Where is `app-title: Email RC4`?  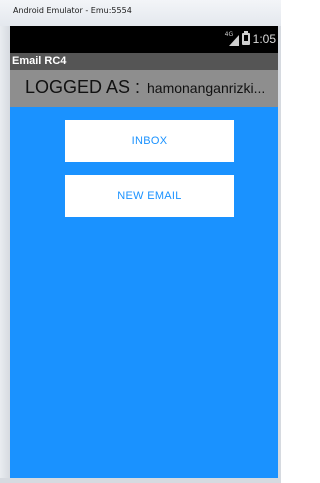 app-title: Email RC4 is located at coordinates (39, 61).